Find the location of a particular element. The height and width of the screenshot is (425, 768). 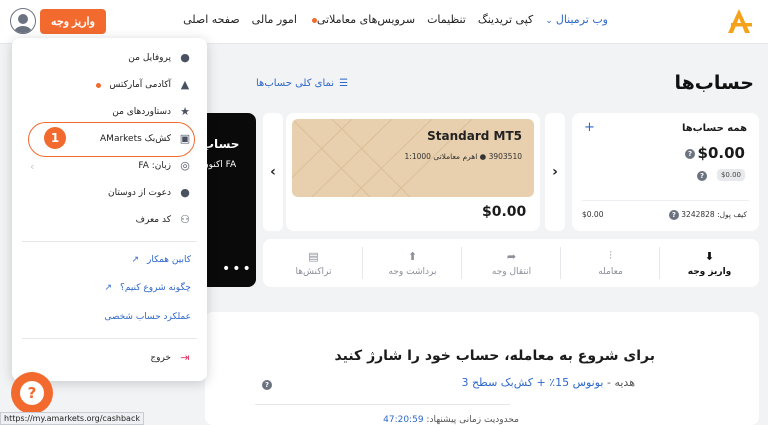

action-transfer: ➦ انتقال وجه is located at coordinates (511, 263).